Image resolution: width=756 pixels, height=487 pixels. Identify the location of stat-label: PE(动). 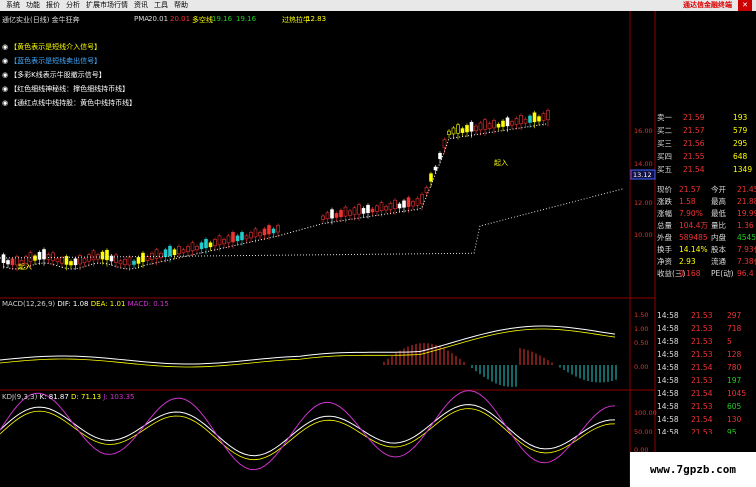
(722, 273).